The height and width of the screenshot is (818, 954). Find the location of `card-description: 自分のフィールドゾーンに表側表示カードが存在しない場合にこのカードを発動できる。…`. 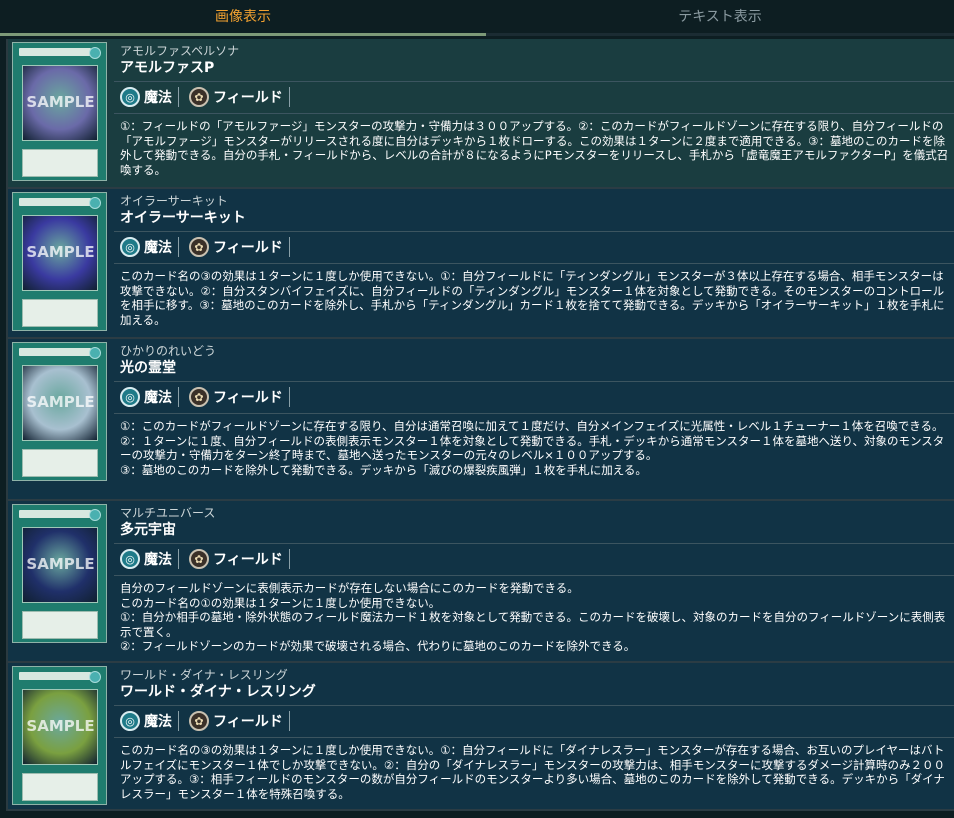

card-description: 自分のフィールドゾーンに表側表示カードが存在しない場合にこのカードを発動できる。… is located at coordinates (535, 617).